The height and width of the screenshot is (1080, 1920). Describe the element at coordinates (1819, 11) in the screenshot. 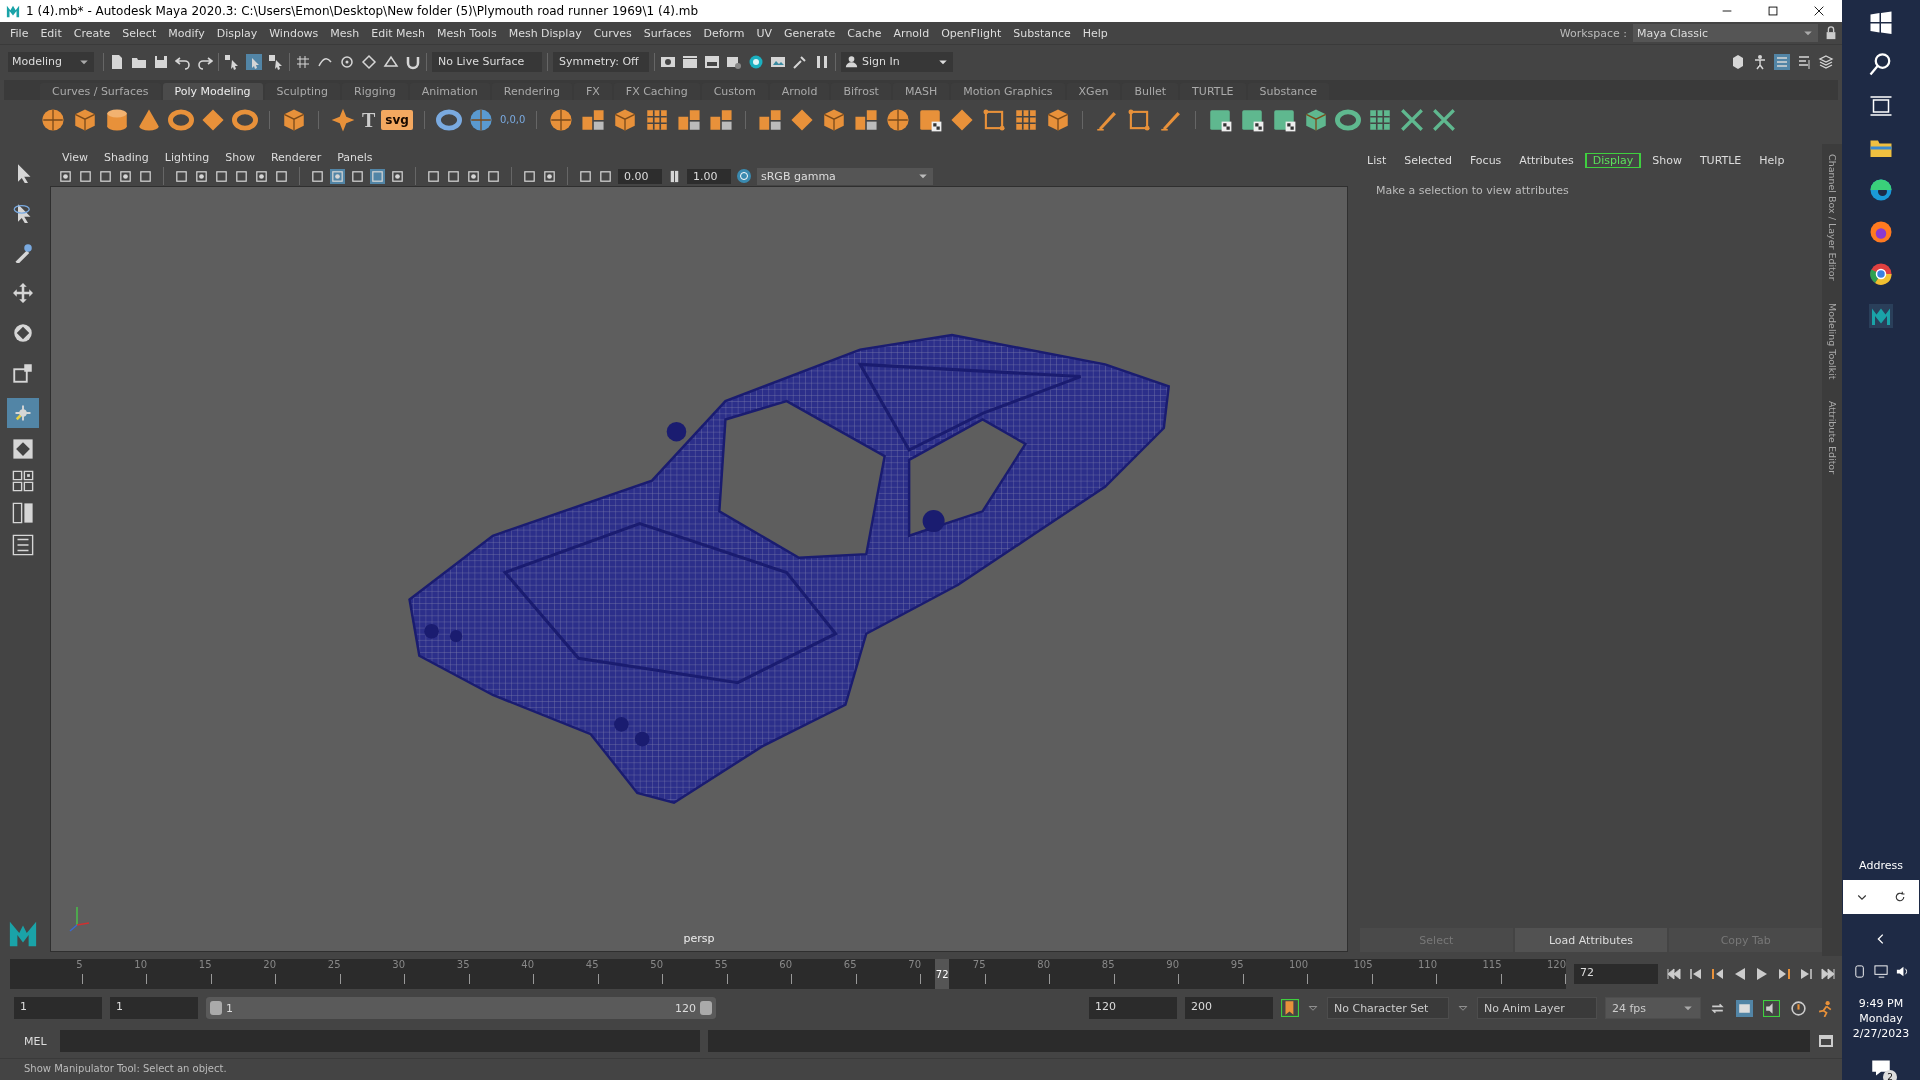

I see `close-icon` at that location.